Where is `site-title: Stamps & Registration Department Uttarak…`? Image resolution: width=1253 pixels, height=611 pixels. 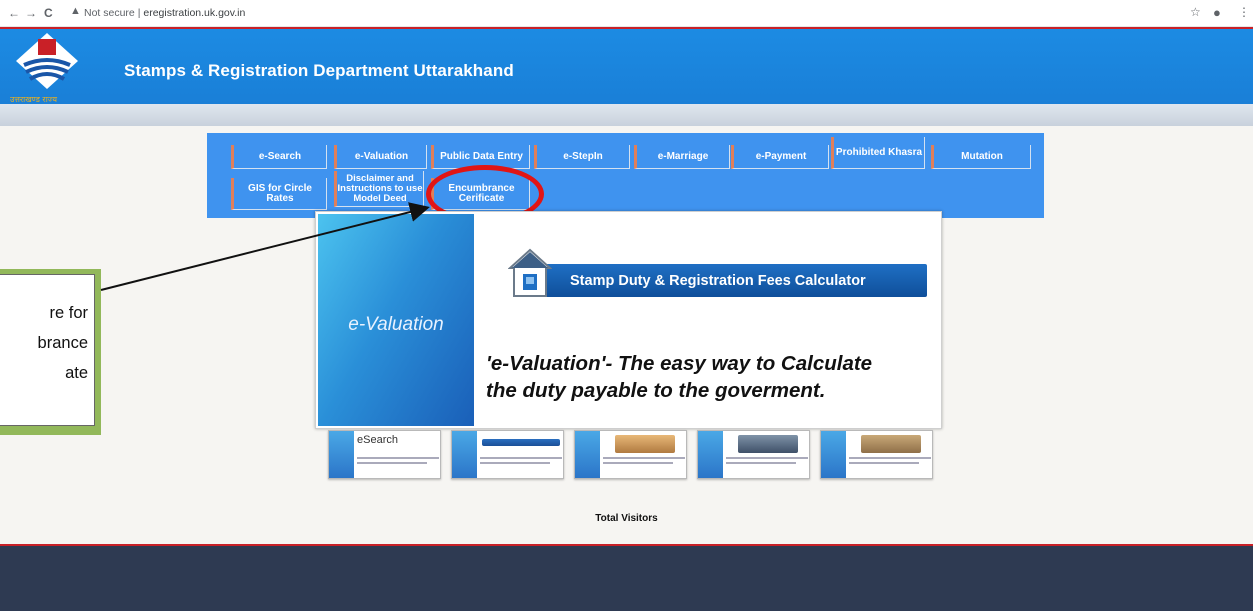 site-title: Stamps & Registration Department Uttarak… is located at coordinates (319, 70).